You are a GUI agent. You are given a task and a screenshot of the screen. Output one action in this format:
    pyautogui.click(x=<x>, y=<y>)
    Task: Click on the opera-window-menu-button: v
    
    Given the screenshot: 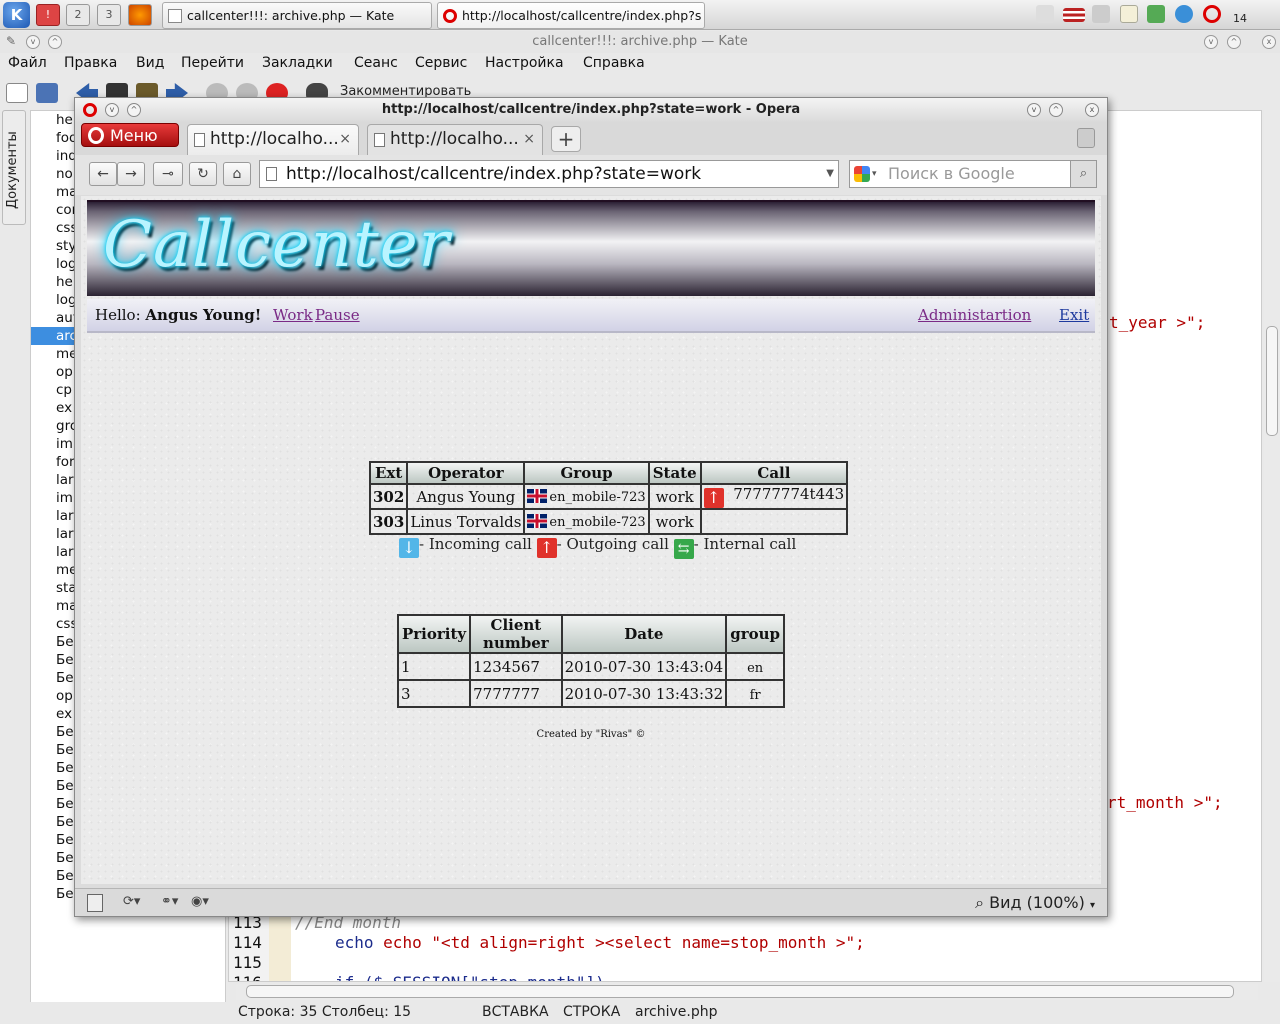 What is the action you would take?
    pyautogui.click(x=112, y=110)
    